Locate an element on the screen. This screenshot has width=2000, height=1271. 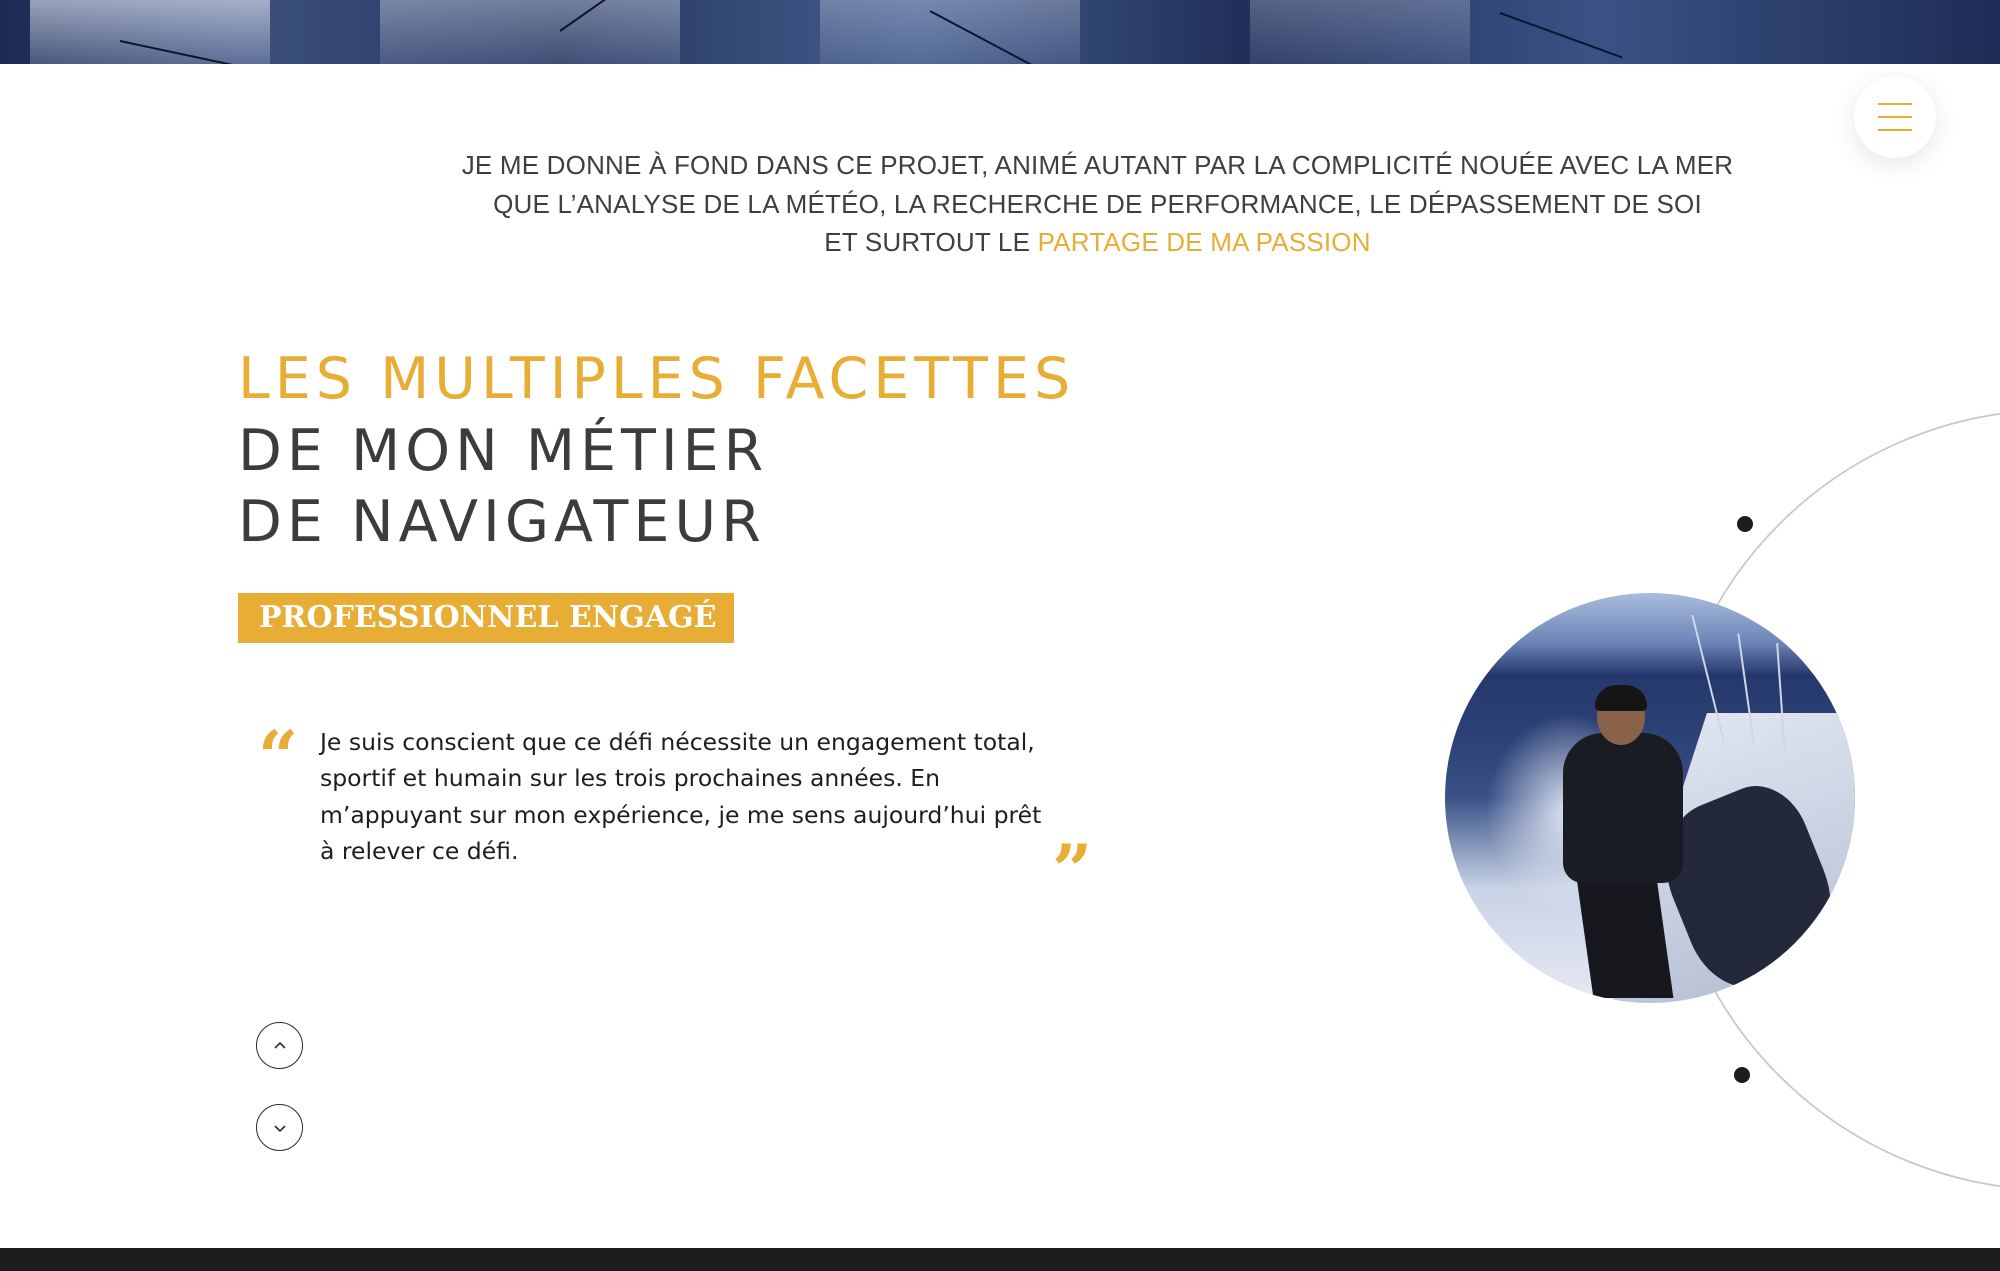
hamburger-menu-icon is located at coordinates (1895, 104).